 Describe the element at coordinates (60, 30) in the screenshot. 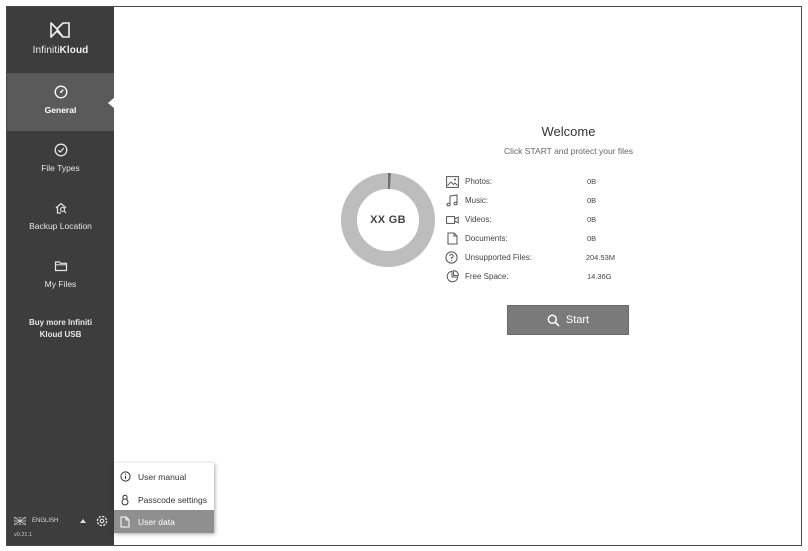

I see `infinitikloud-logo-icon` at that location.